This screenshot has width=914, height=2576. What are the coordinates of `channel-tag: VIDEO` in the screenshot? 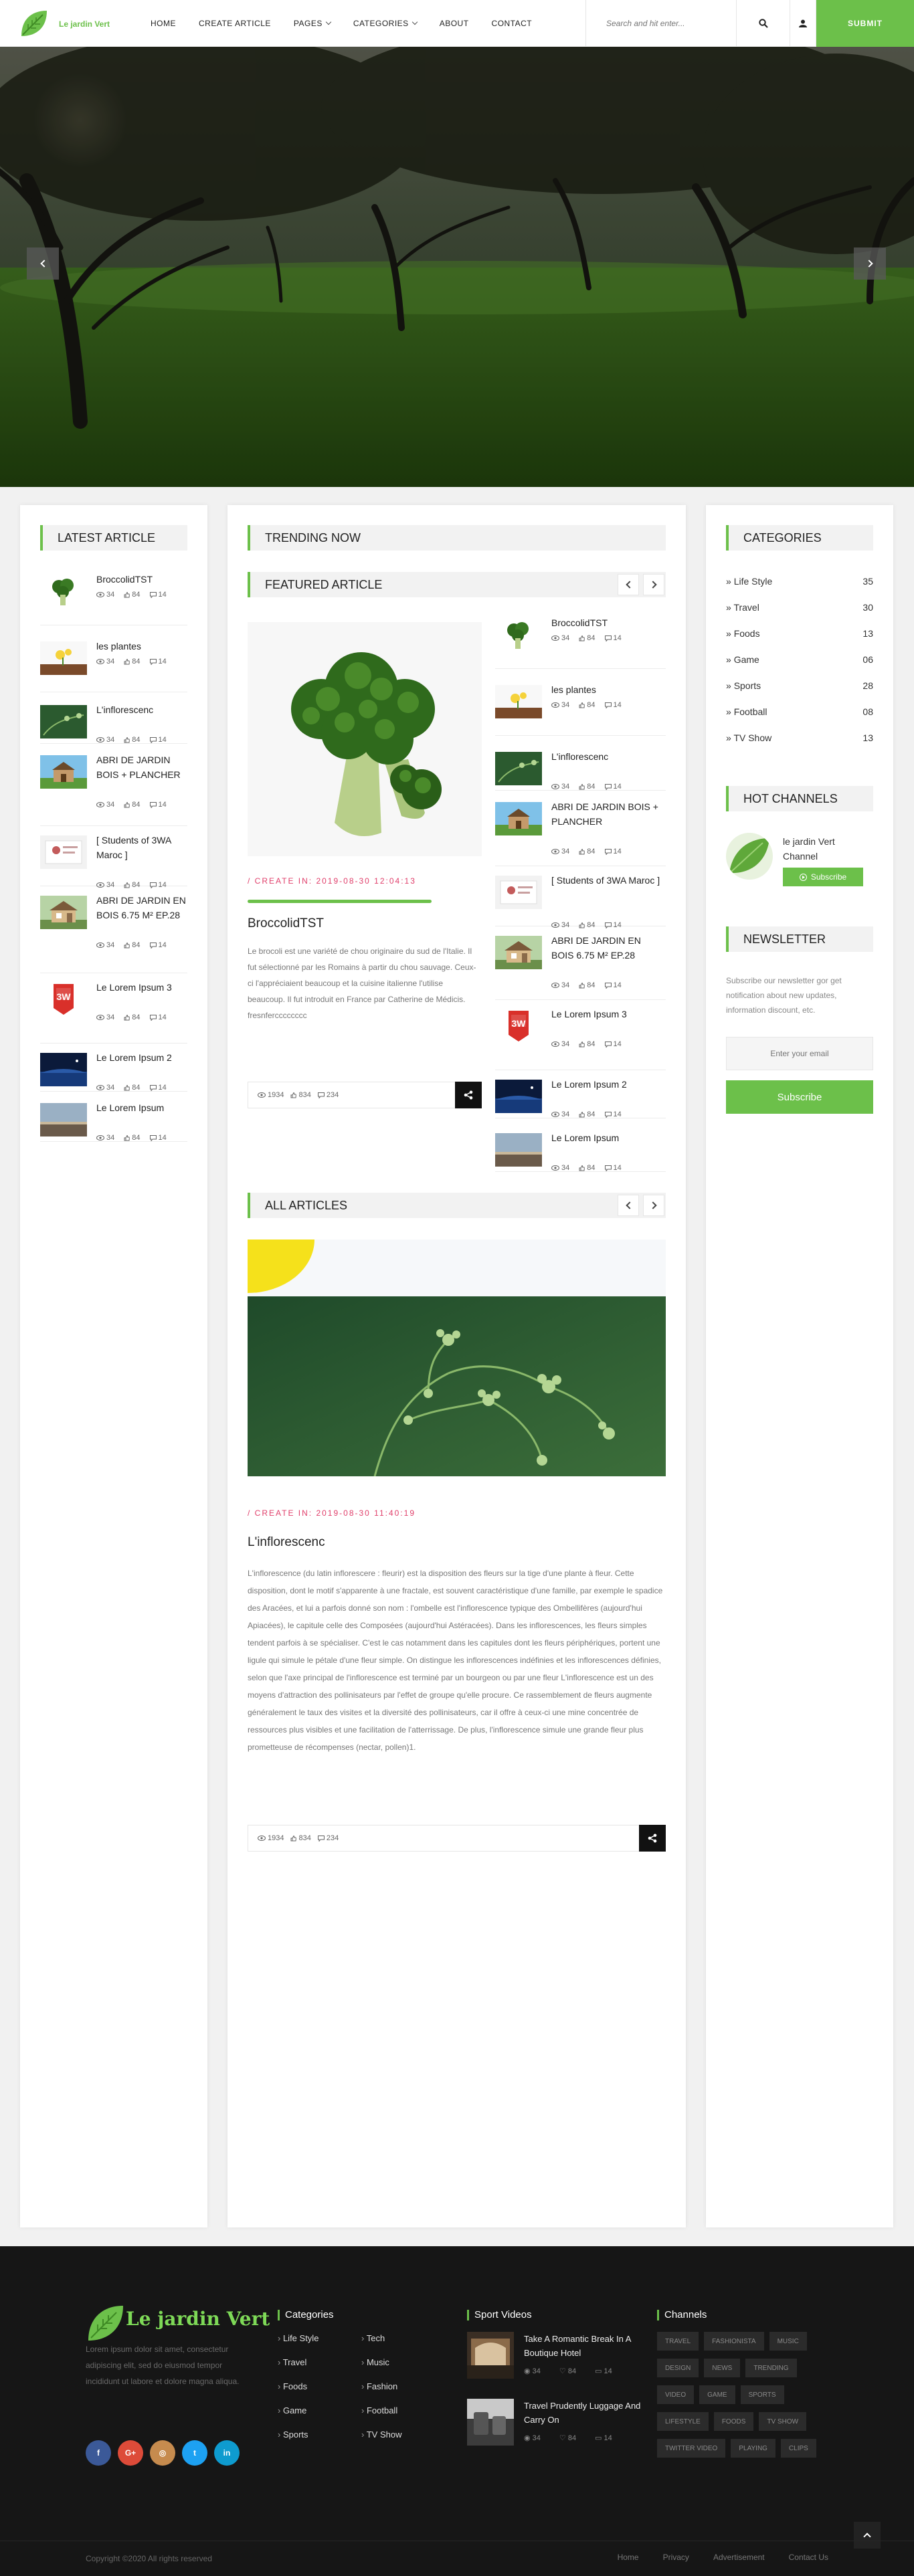 It's located at (676, 2394).